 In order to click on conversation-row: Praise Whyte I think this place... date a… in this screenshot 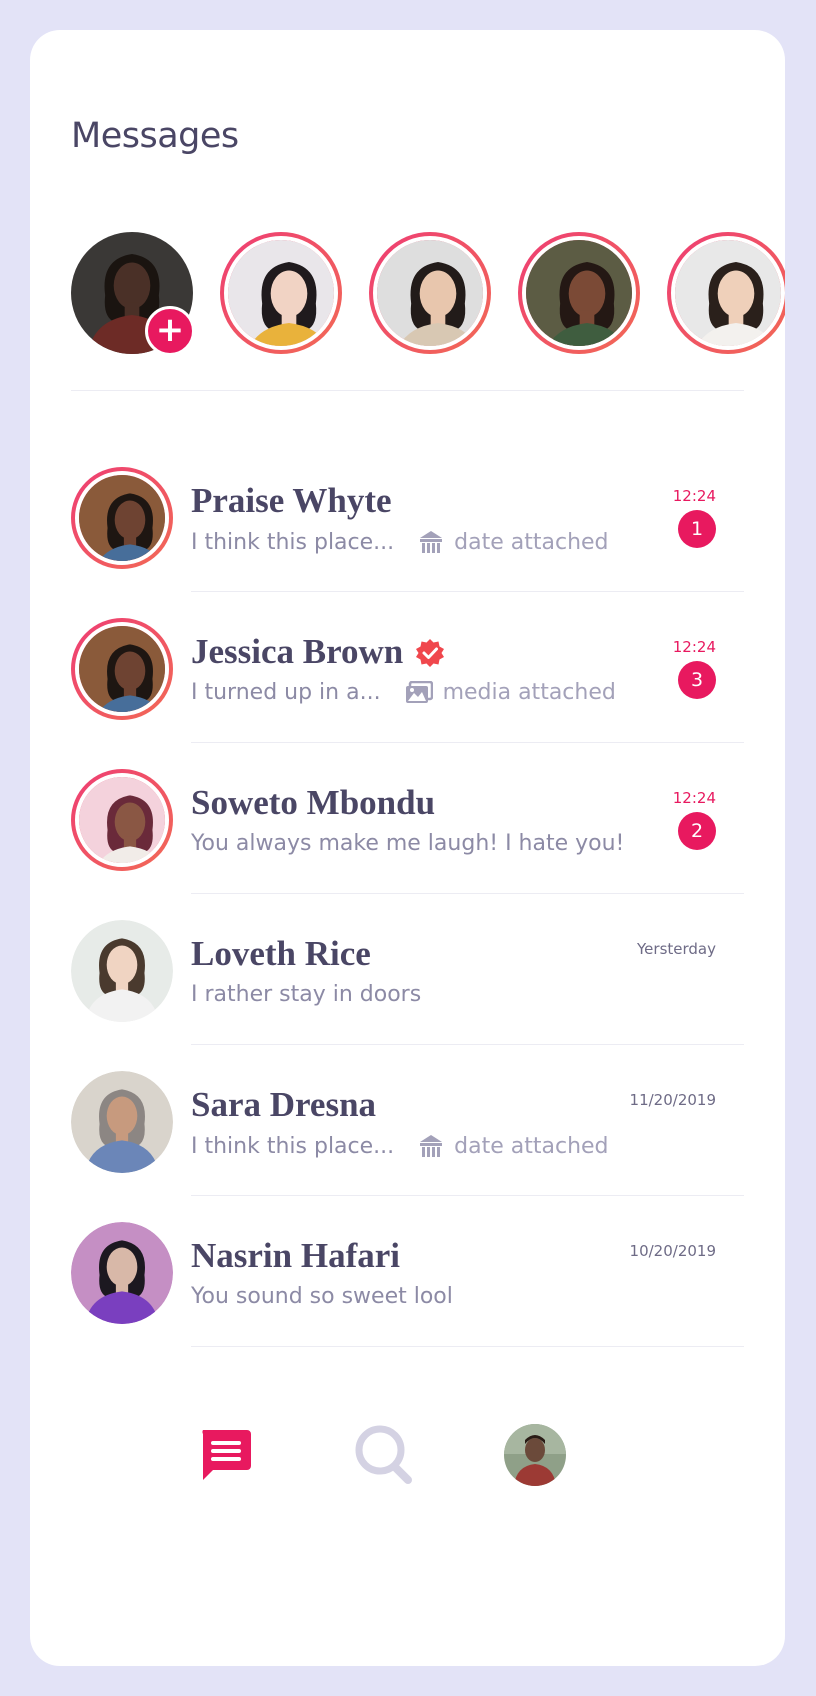, I will do `click(407, 548)`.